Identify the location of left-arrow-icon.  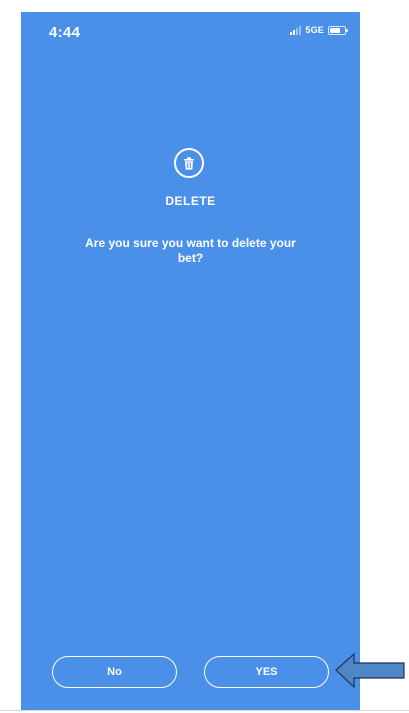
(370, 670).